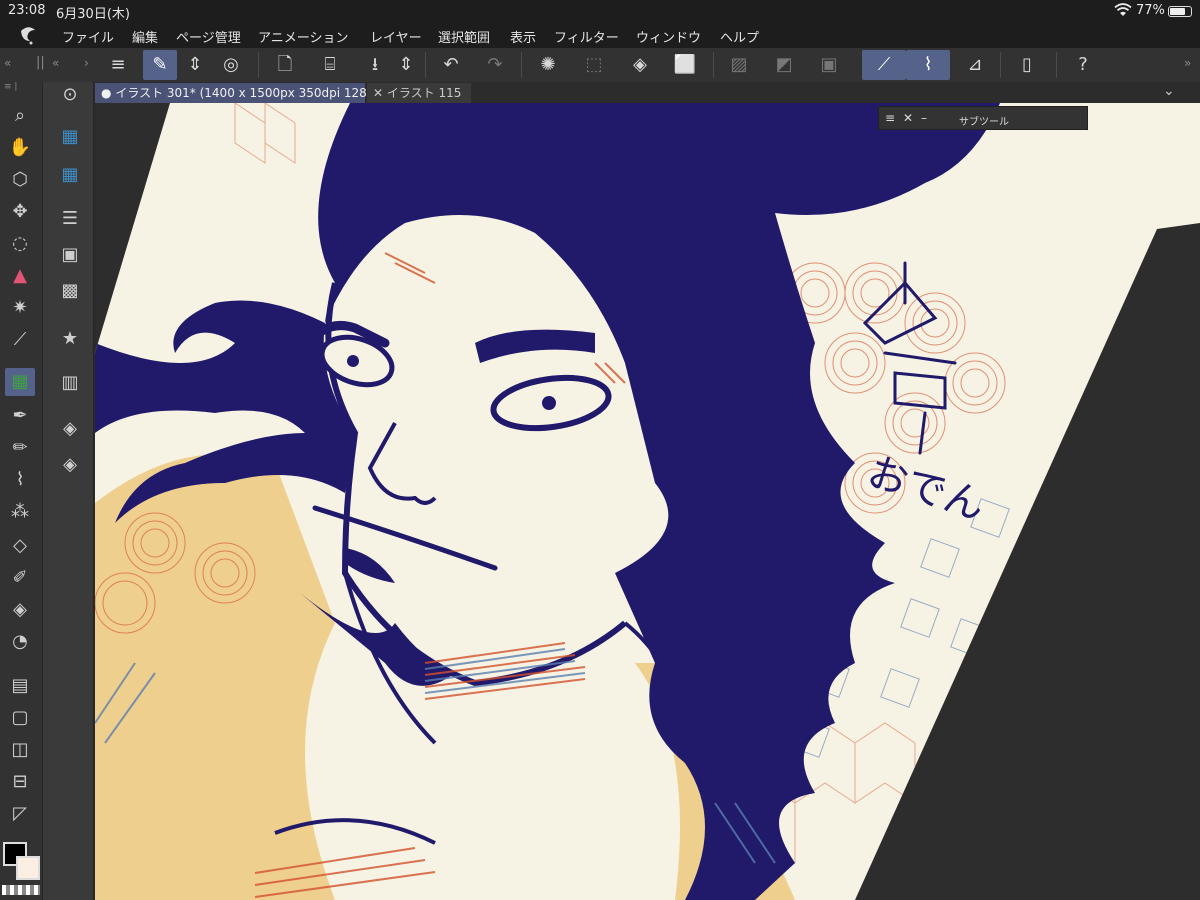 The width and height of the screenshot is (1200, 900). I want to click on menu-layer: レイヤー, so click(396, 36).